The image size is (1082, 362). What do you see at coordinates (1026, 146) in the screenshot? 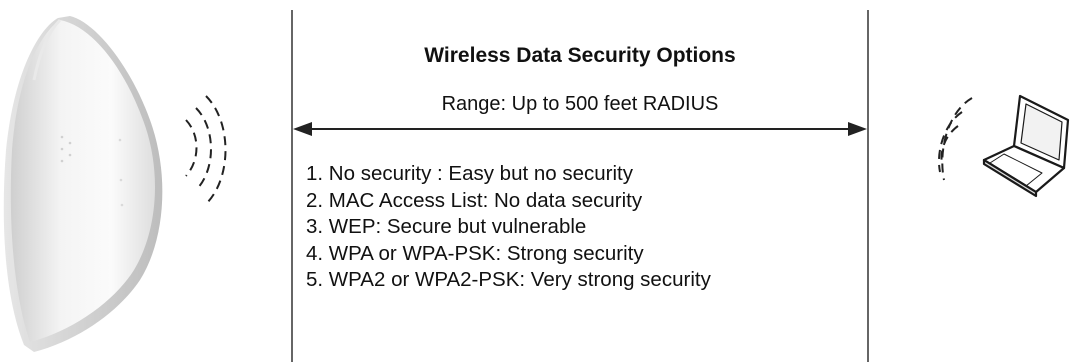
I see `laptop-icon` at bounding box center [1026, 146].